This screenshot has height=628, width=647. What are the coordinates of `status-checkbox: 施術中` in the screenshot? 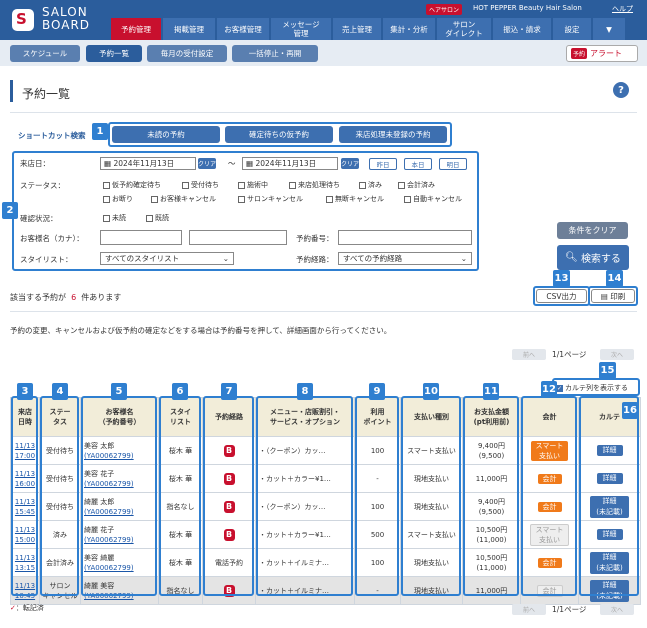 It's located at (253, 185).